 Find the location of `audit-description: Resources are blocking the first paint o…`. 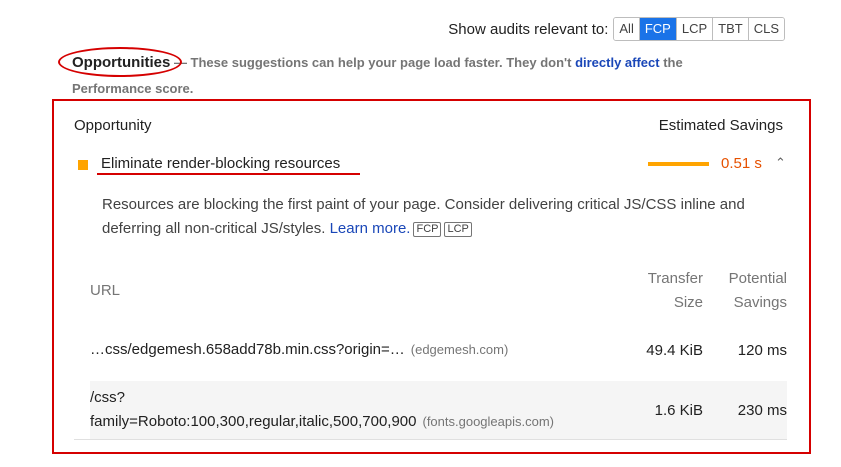

audit-description: Resources are blocking the first paint o… is located at coordinates (442, 217).